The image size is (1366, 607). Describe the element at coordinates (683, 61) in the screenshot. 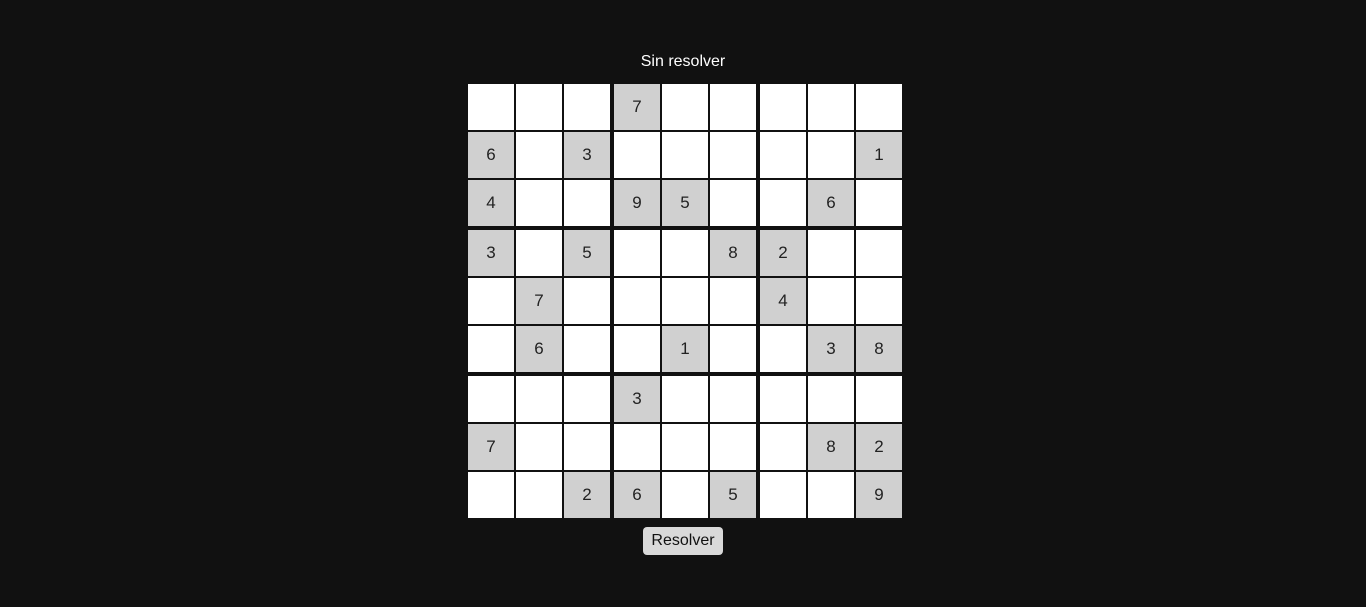

I see `status-text: Sin resolver` at that location.